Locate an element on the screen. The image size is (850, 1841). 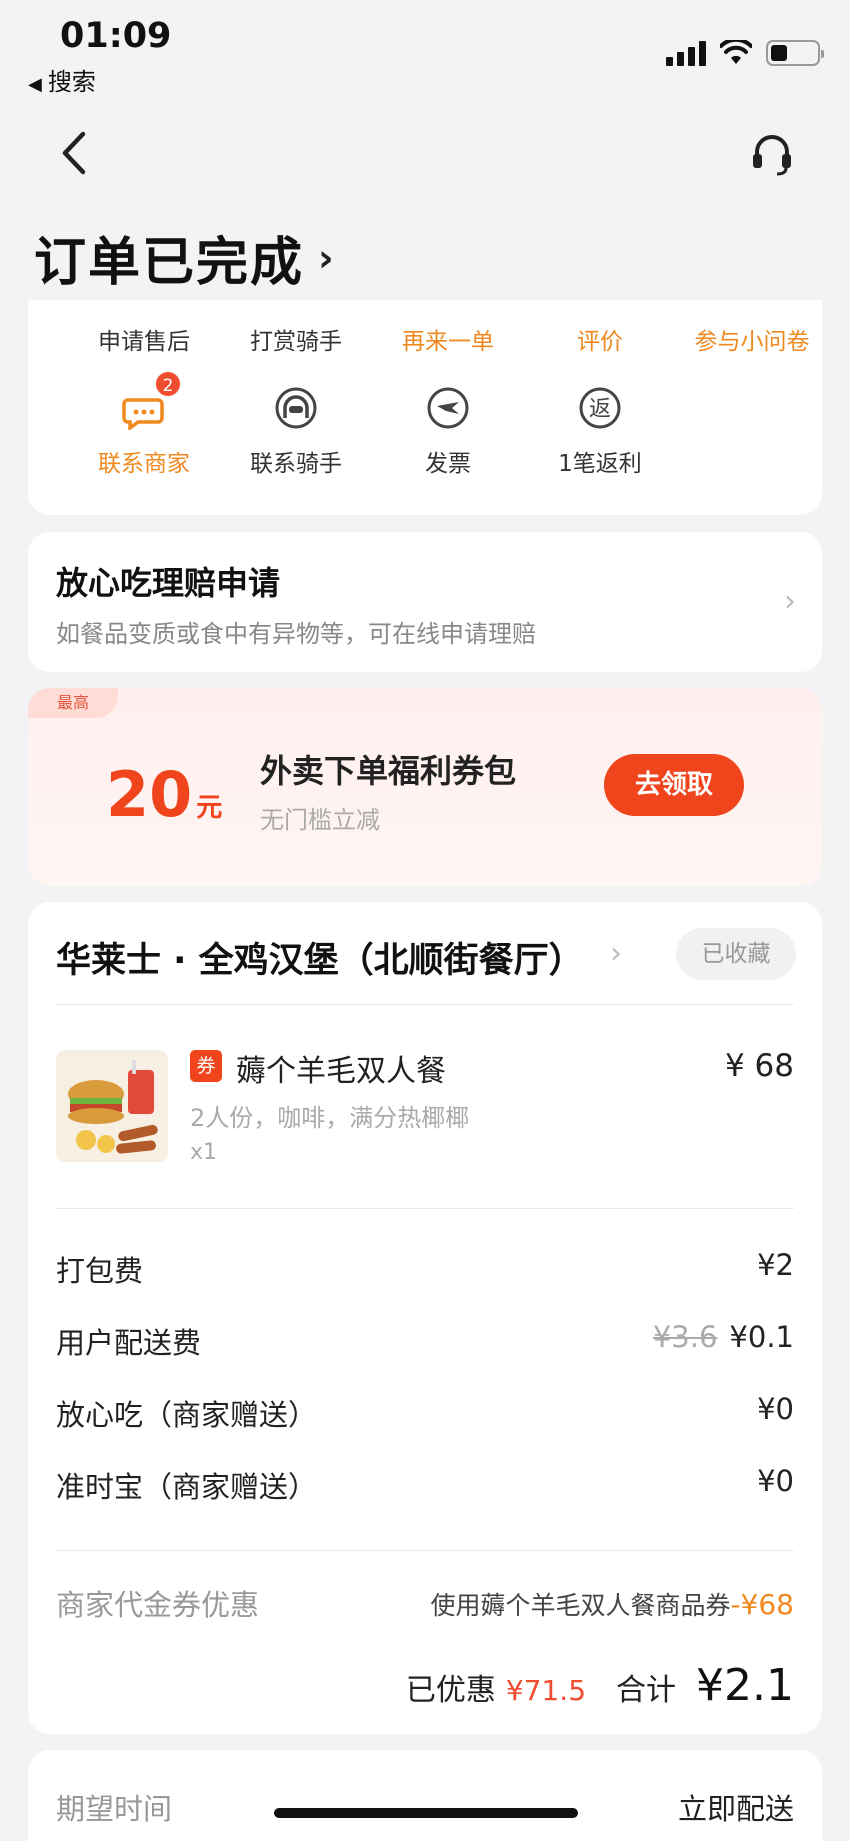
total-value: ¥2.1 is located at coordinates (745, 1685).